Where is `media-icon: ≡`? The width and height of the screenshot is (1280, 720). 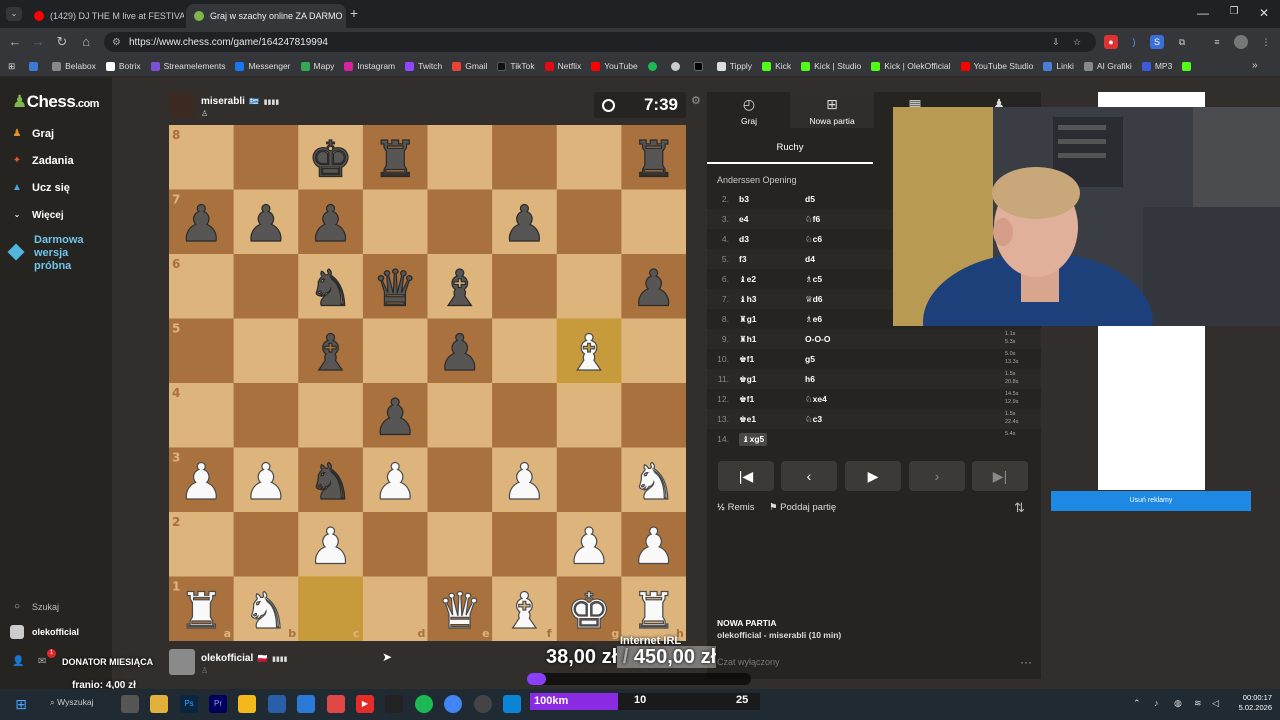 media-icon: ≡ is located at coordinates (1217, 42).